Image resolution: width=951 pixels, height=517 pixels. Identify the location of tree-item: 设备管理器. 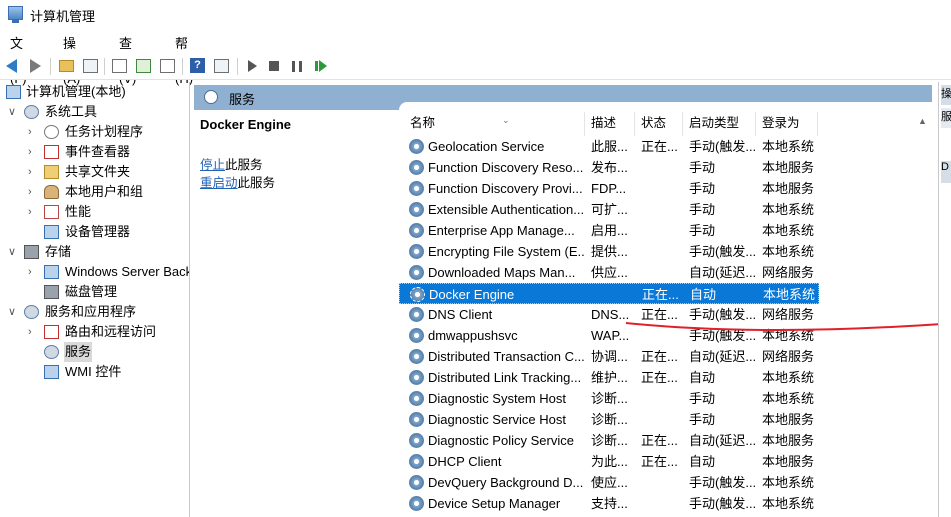
(94, 232).